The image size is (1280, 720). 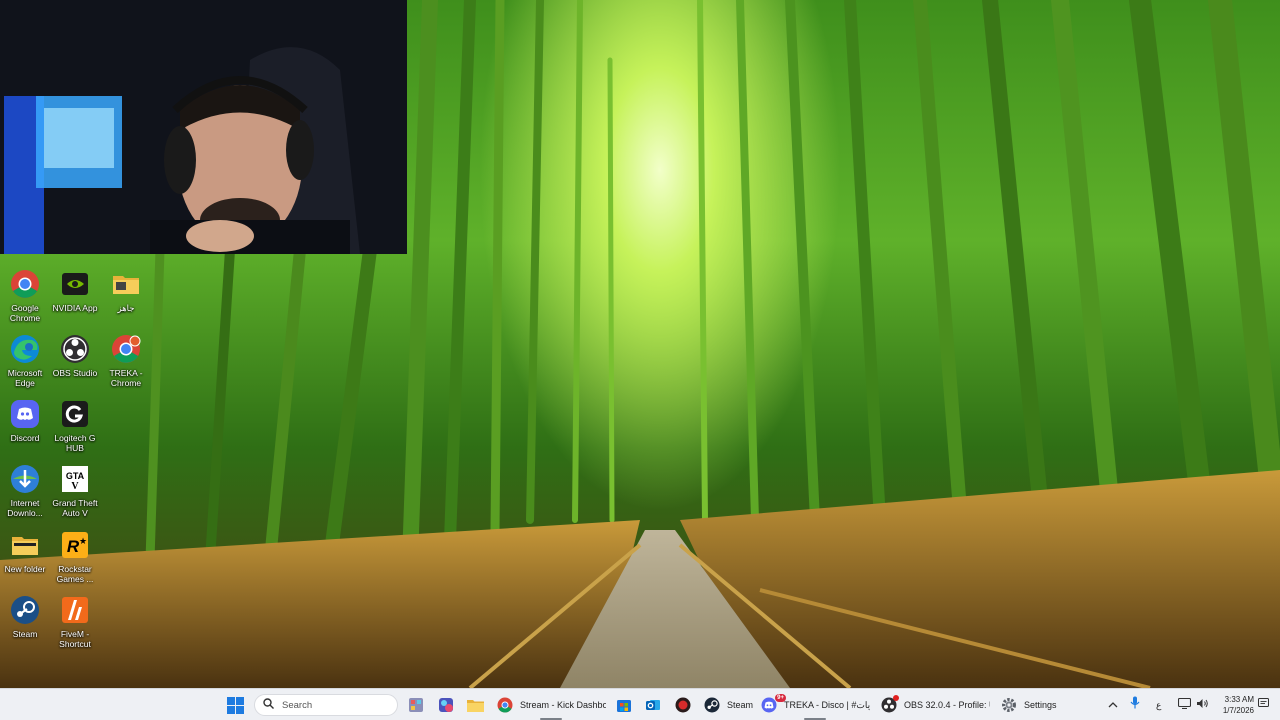 I want to click on input-language-indicator: ع, so click(x=1159, y=704).